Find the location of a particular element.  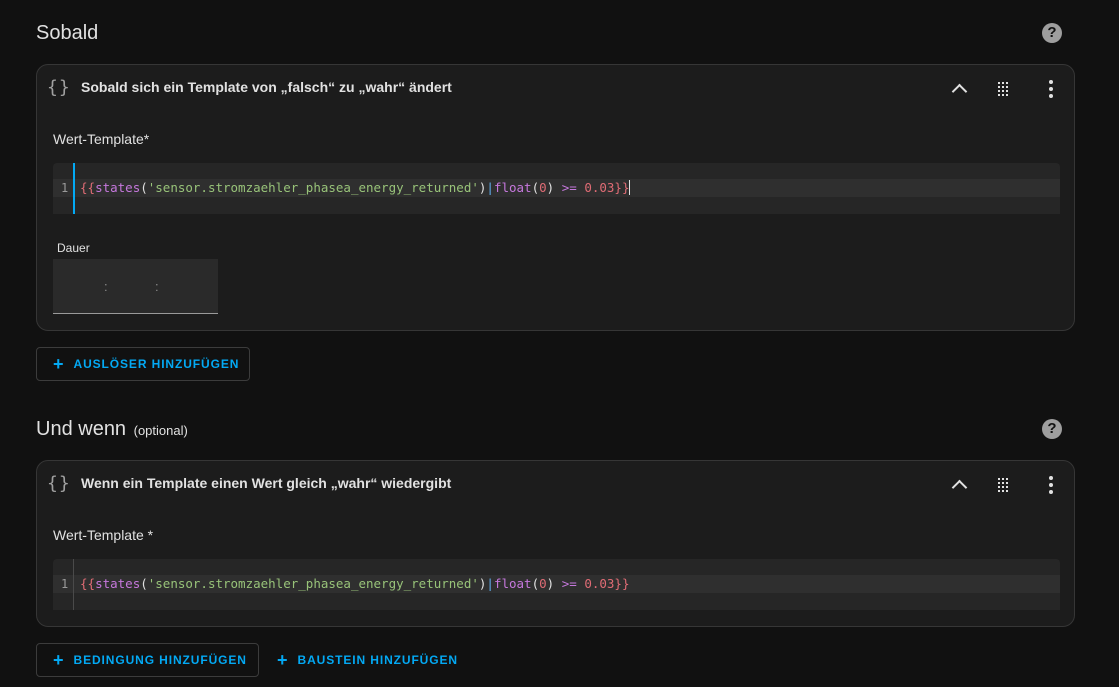

add-condition-button: + BEDINGUNG HINZUFÜGEN is located at coordinates (147, 660).